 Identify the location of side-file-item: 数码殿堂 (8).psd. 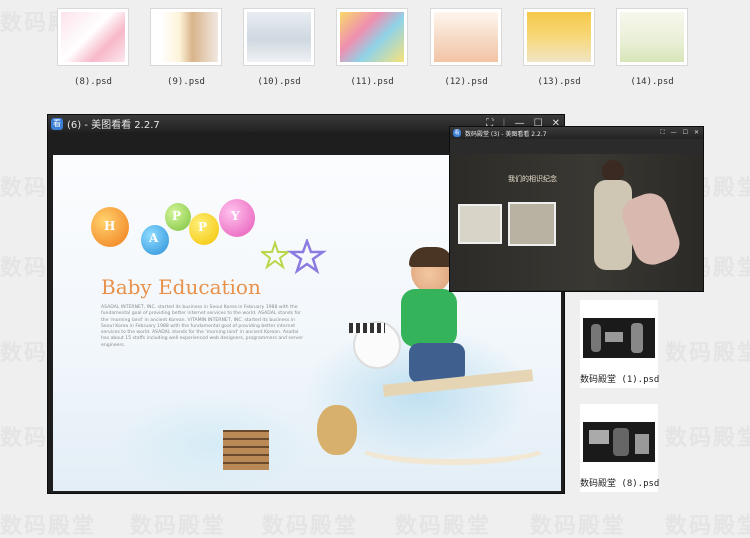
(620, 448).